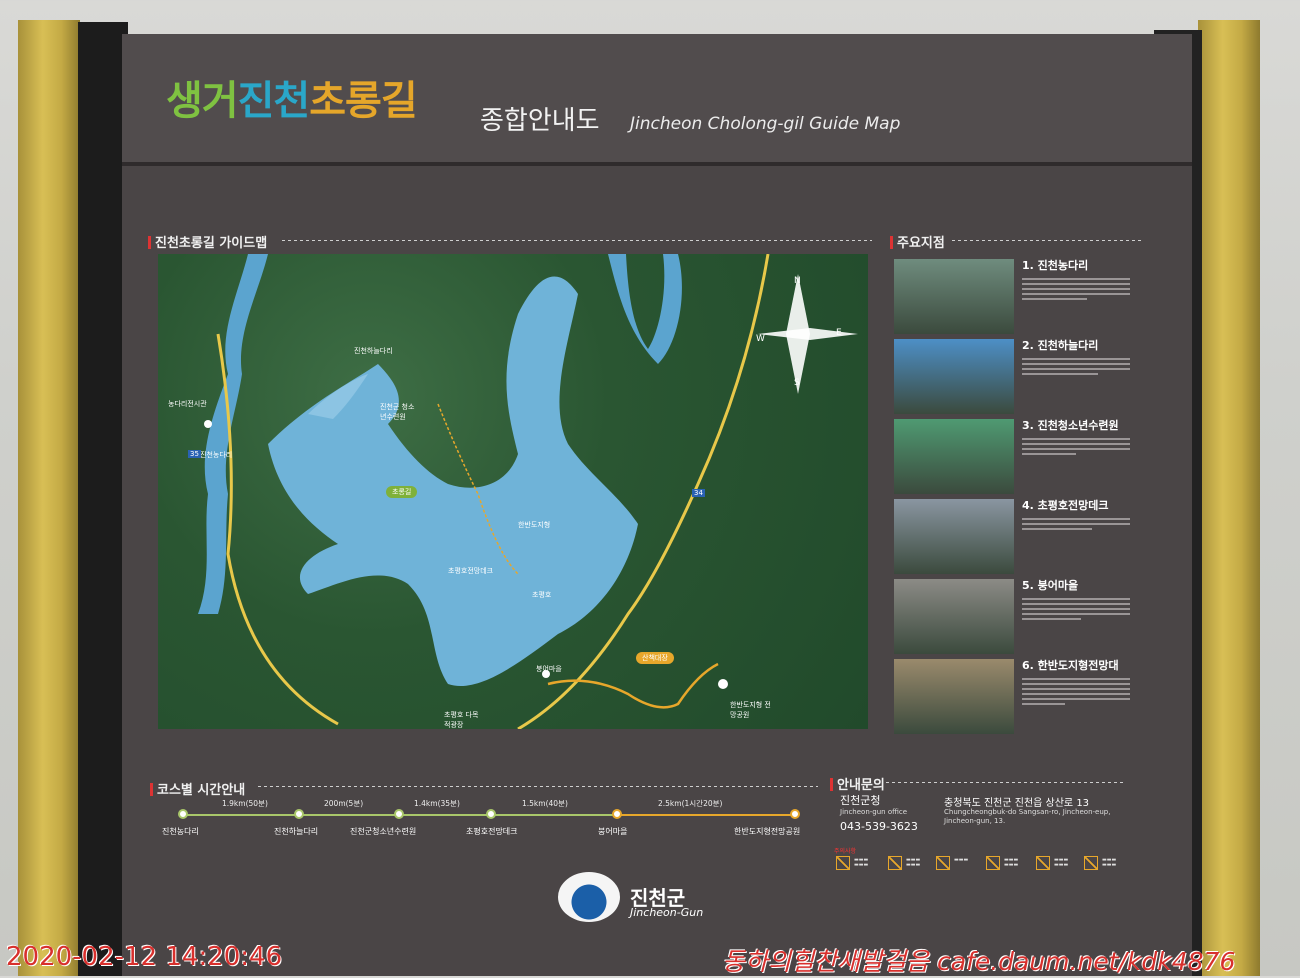  I want to click on spot-name: 2. 진천하늘다리, so click(1060, 345).